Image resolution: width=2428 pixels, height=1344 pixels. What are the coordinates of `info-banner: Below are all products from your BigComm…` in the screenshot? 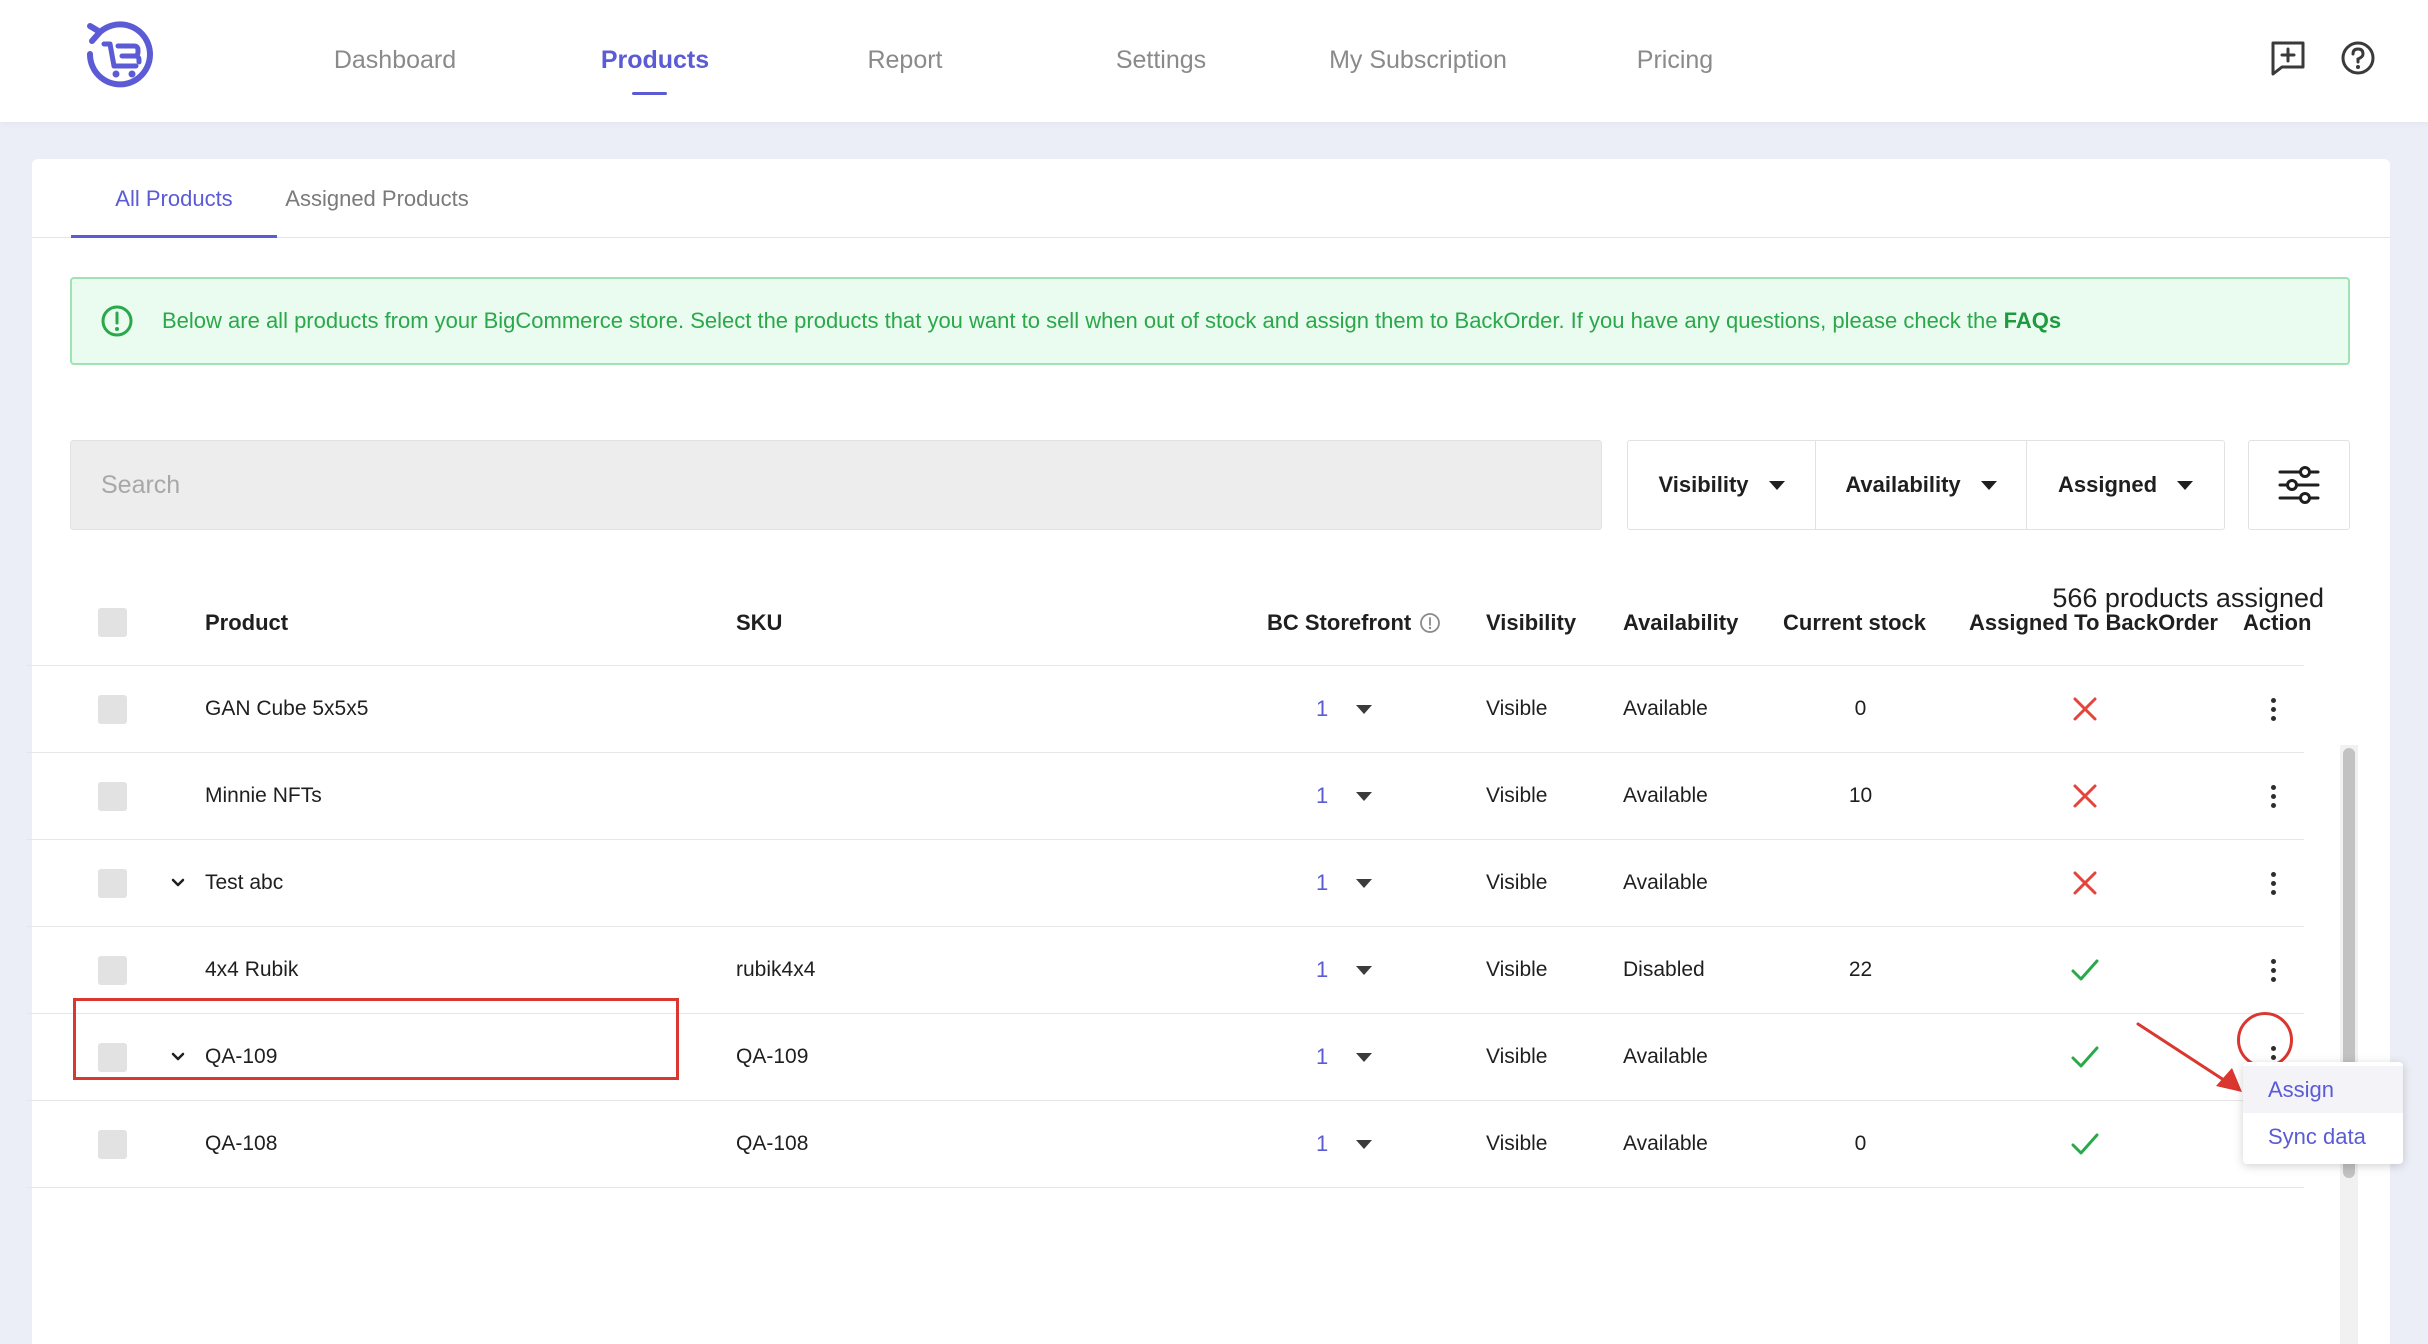 It's located at (1210, 321).